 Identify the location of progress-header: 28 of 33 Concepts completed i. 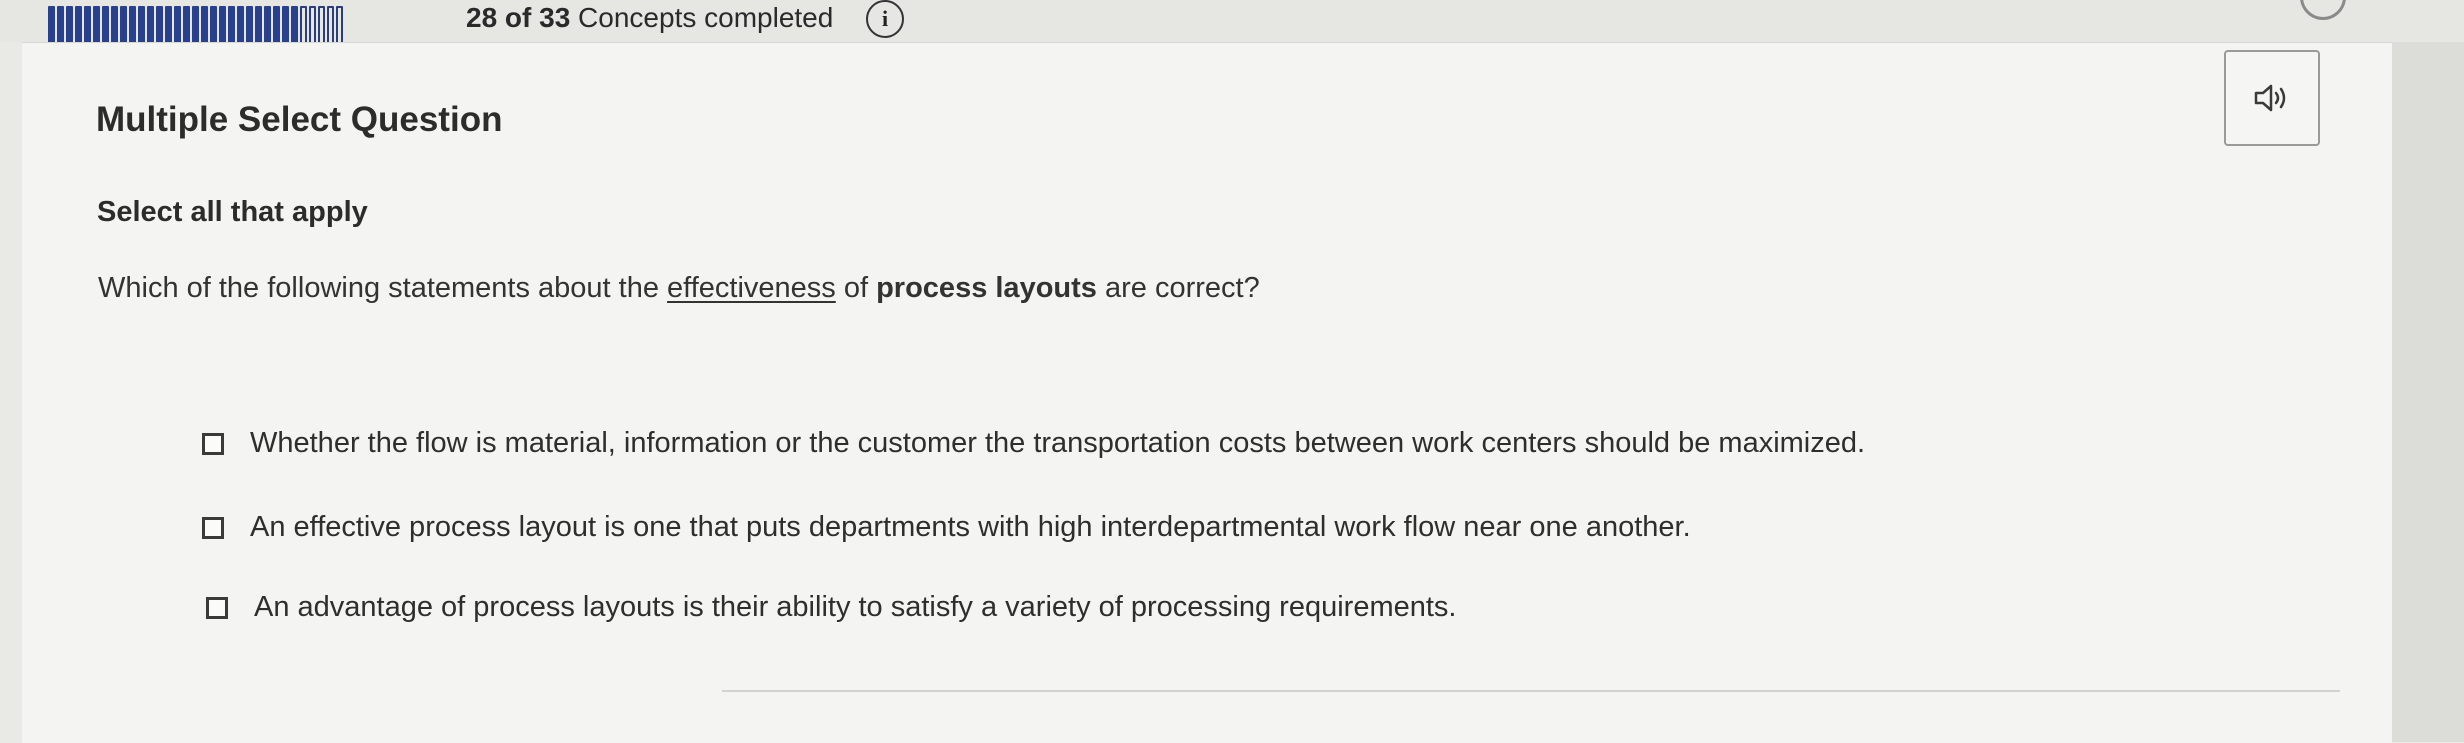
(1232, 23).